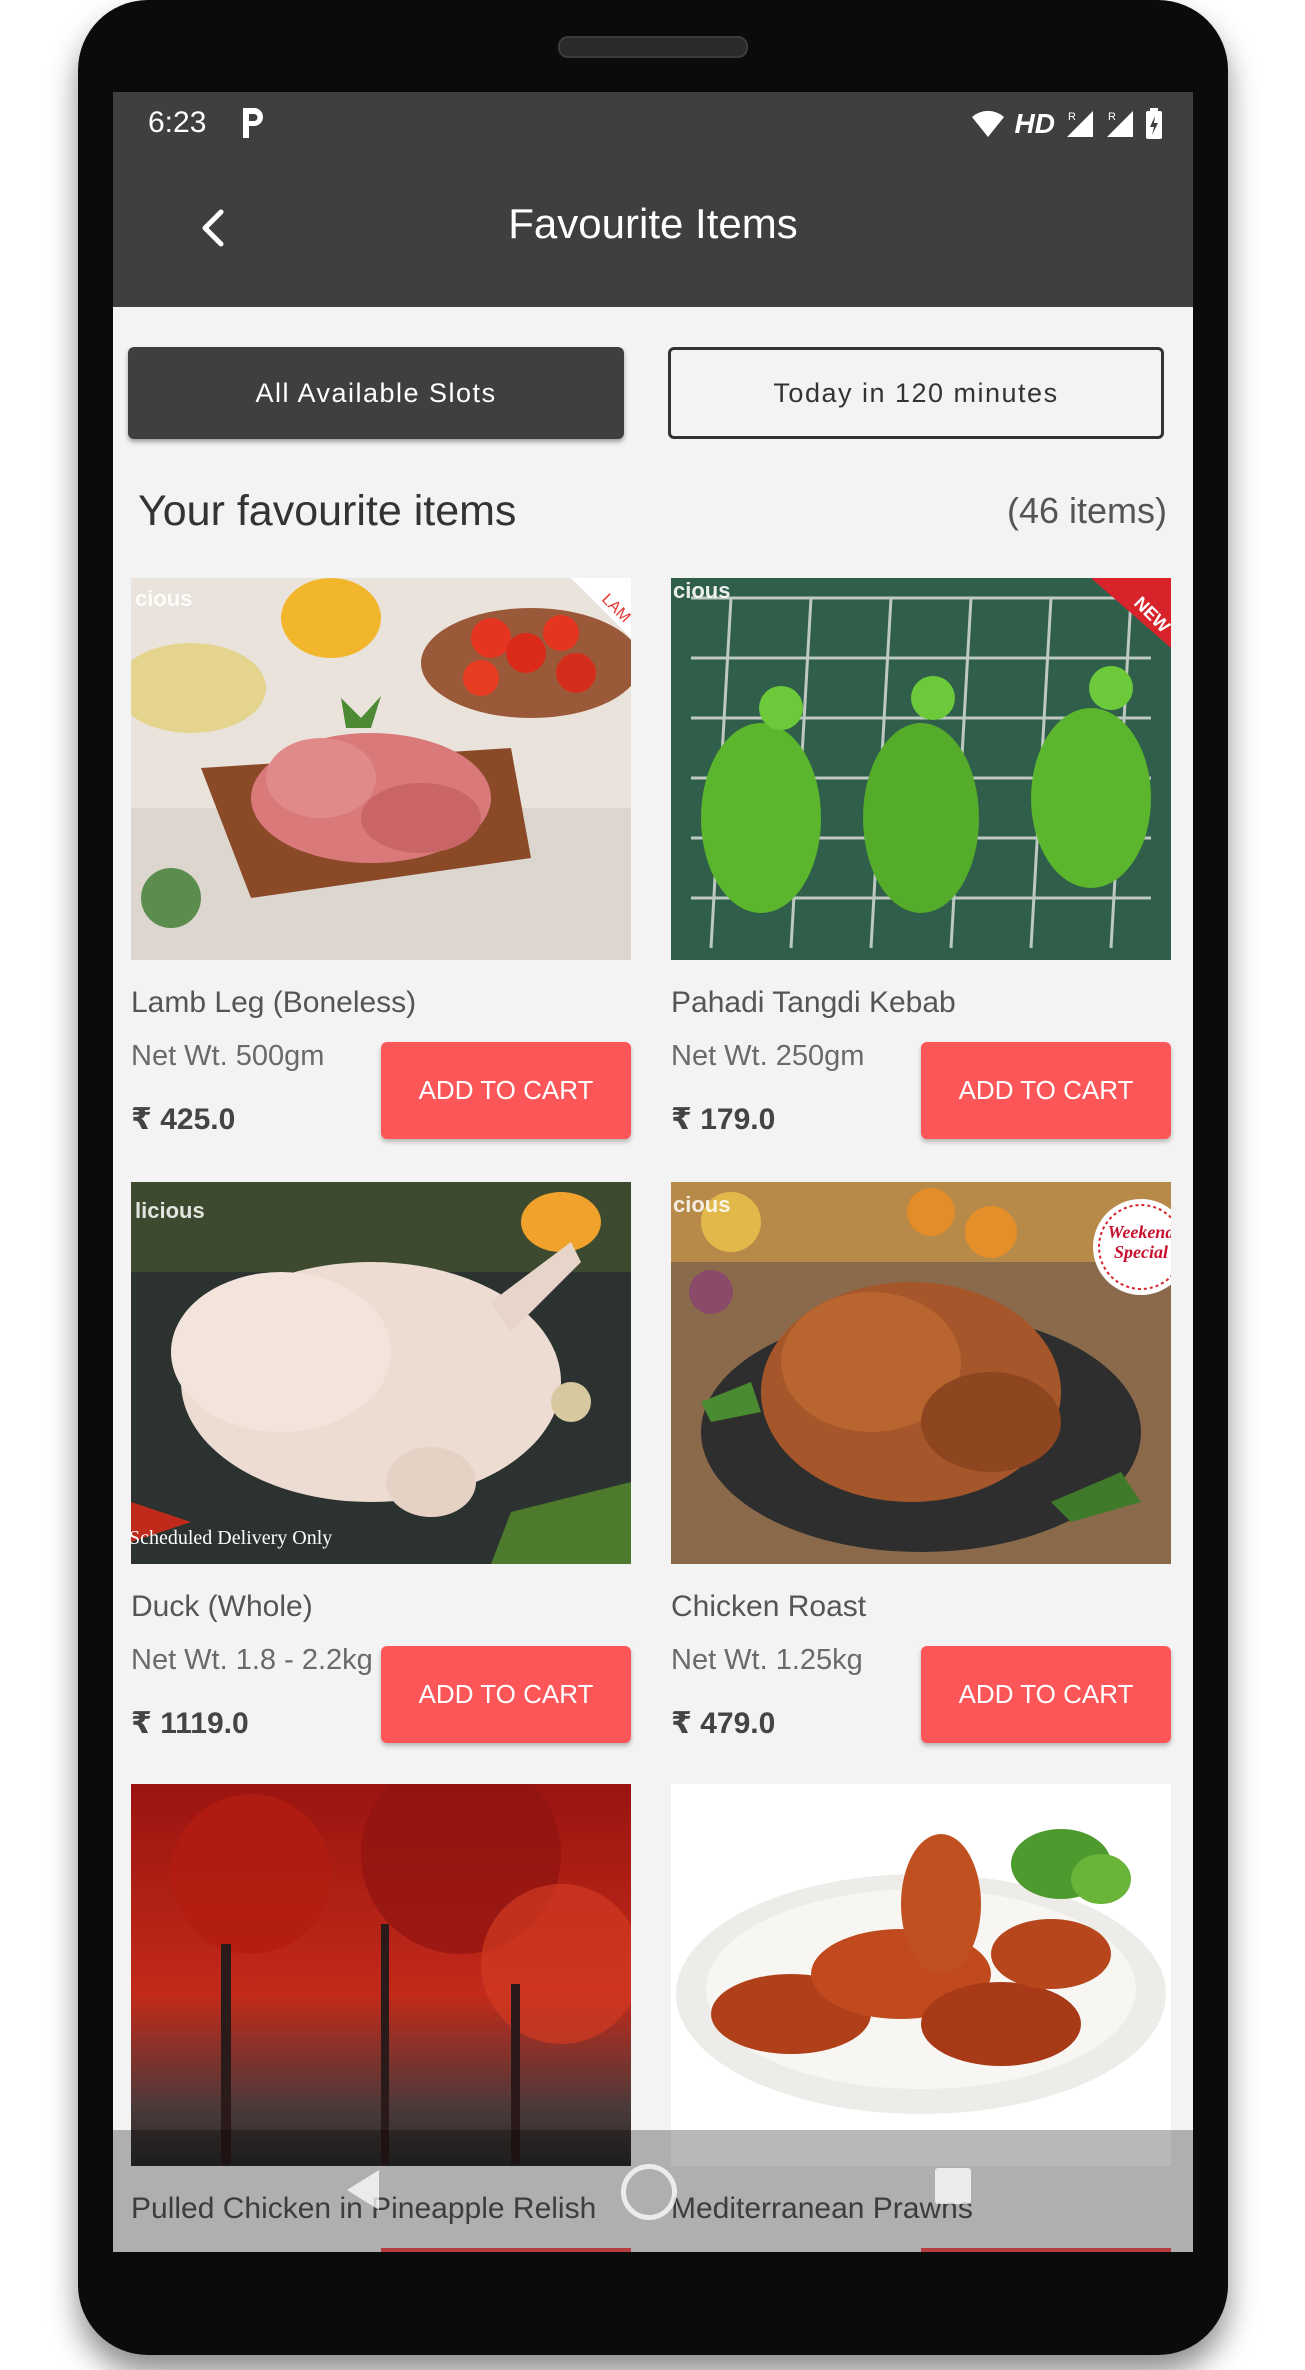  Describe the element at coordinates (921, 769) in the screenshot. I see `product-image-tangdi-kebab: NEW cious` at that location.